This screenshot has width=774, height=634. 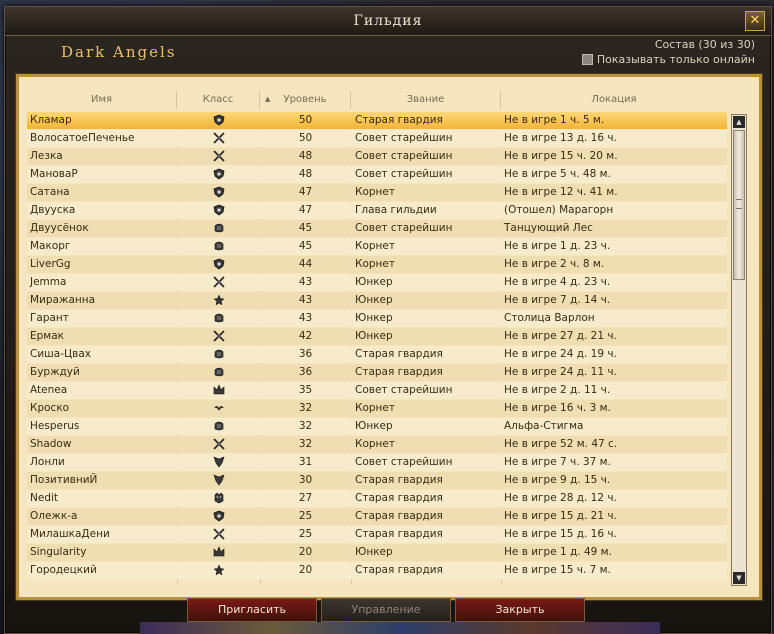 What do you see at coordinates (377, 336) in the screenshot?
I see `table-row: Ермак 42 Юнкер Не в игре 27 д. 21 ч.` at bounding box center [377, 336].